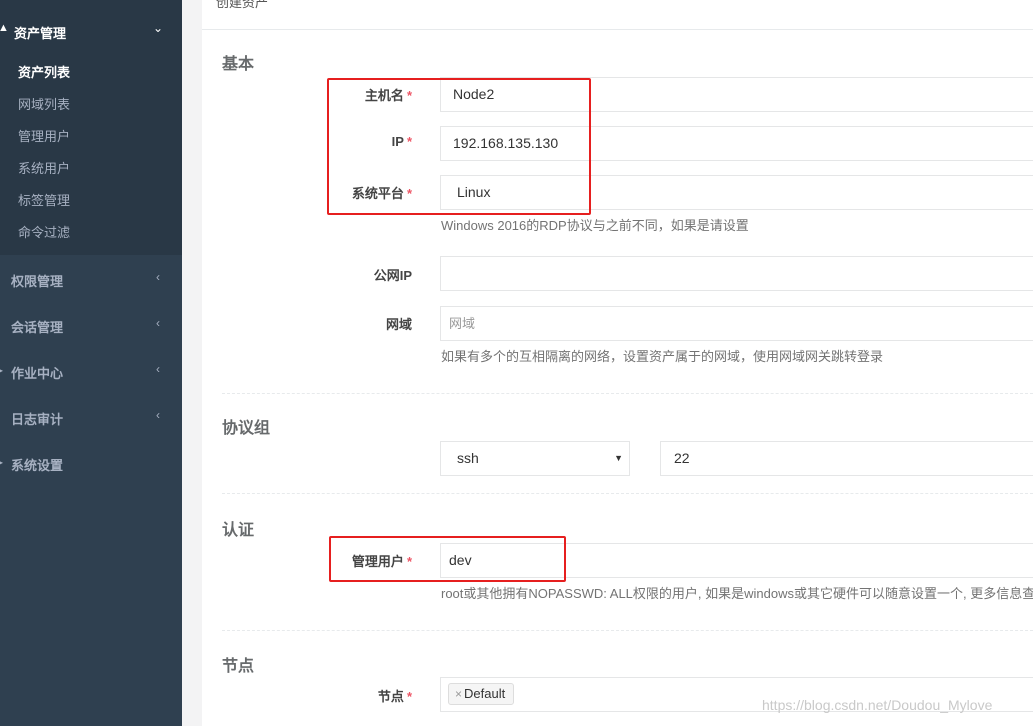 The image size is (1033, 726). What do you see at coordinates (468, 458) in the screenshot?
I see `protocol-value: ssh` at bounding box center [468, 458].